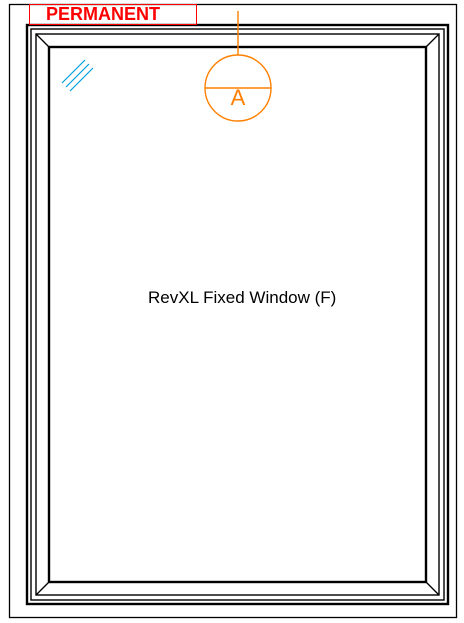 The height and width of the screenshot is (623, 464). What do you see at coordinates (42, 40) in the screenshot?
I see `corner-miter-top-left` at bounding box center [42, 40].